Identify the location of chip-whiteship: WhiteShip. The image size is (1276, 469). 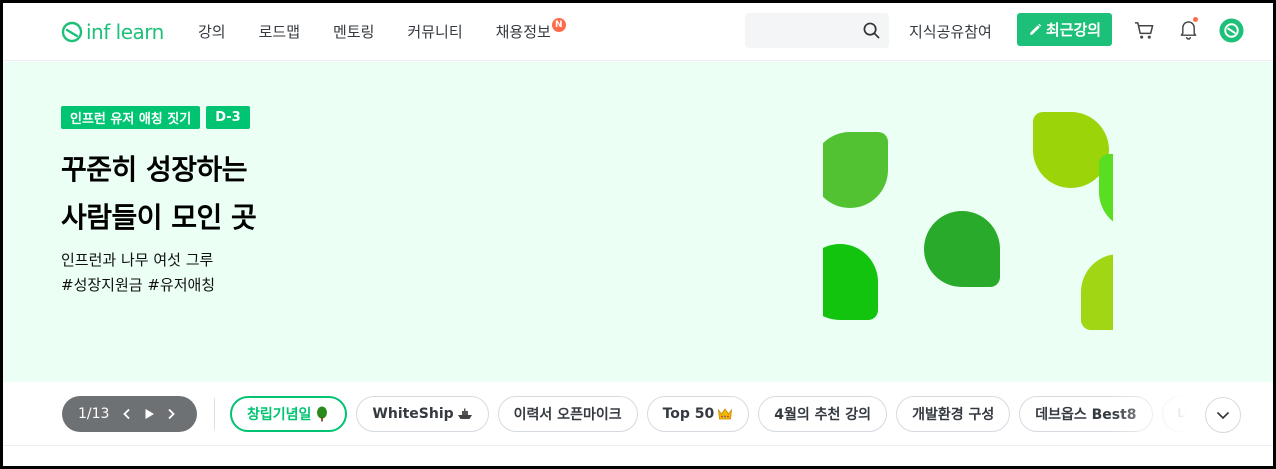
(422, 414).